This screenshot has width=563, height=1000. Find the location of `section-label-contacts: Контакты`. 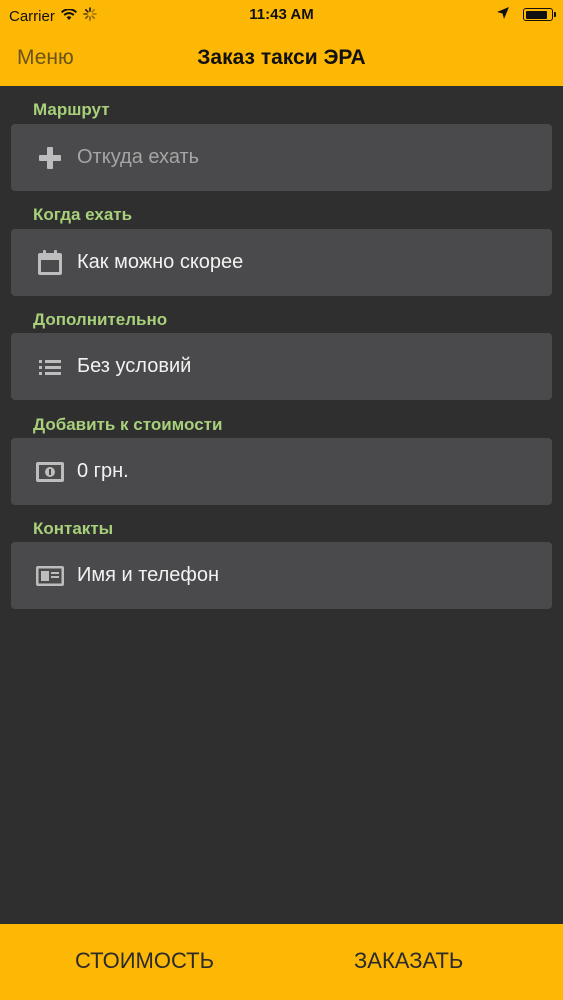

section-label-contacts: Контакты is located at coordinates (73, 528).